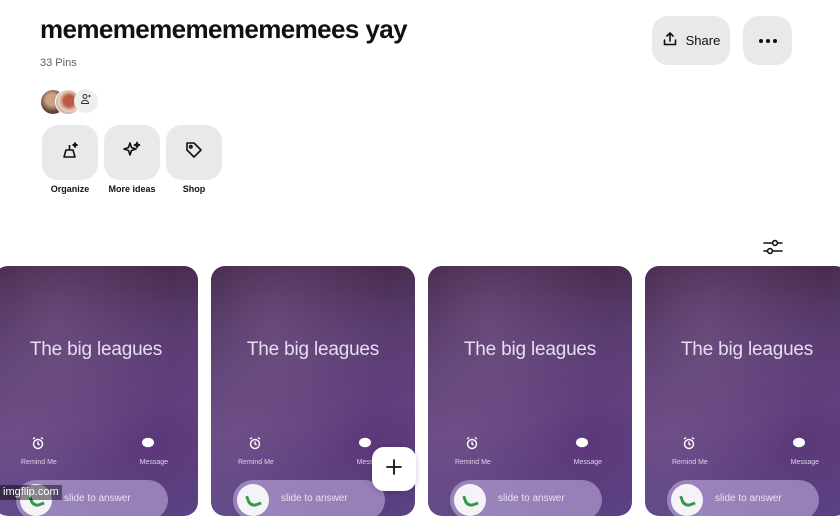 This screenshot has height=516, width=840. I want to click on sparkles-icon, so click(132, 152).